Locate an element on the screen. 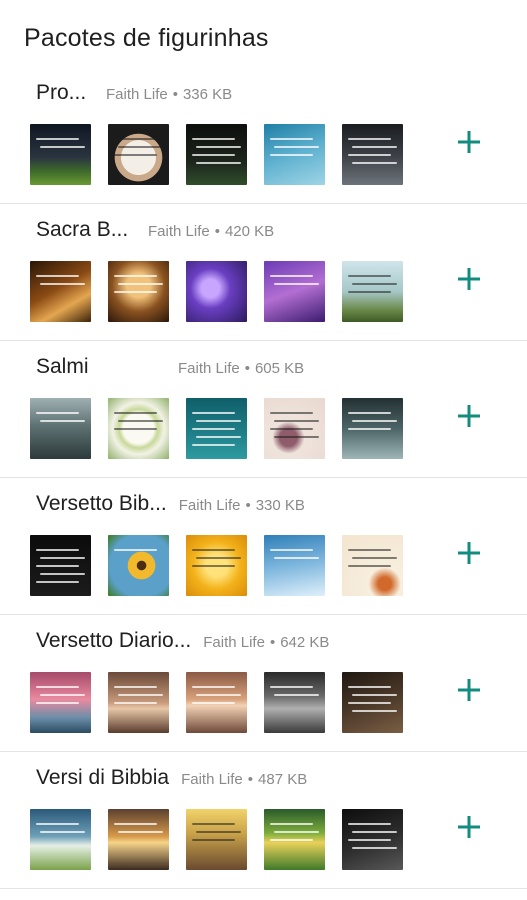  warm-sea-quote-sticker is located at coordinates (216, 702).